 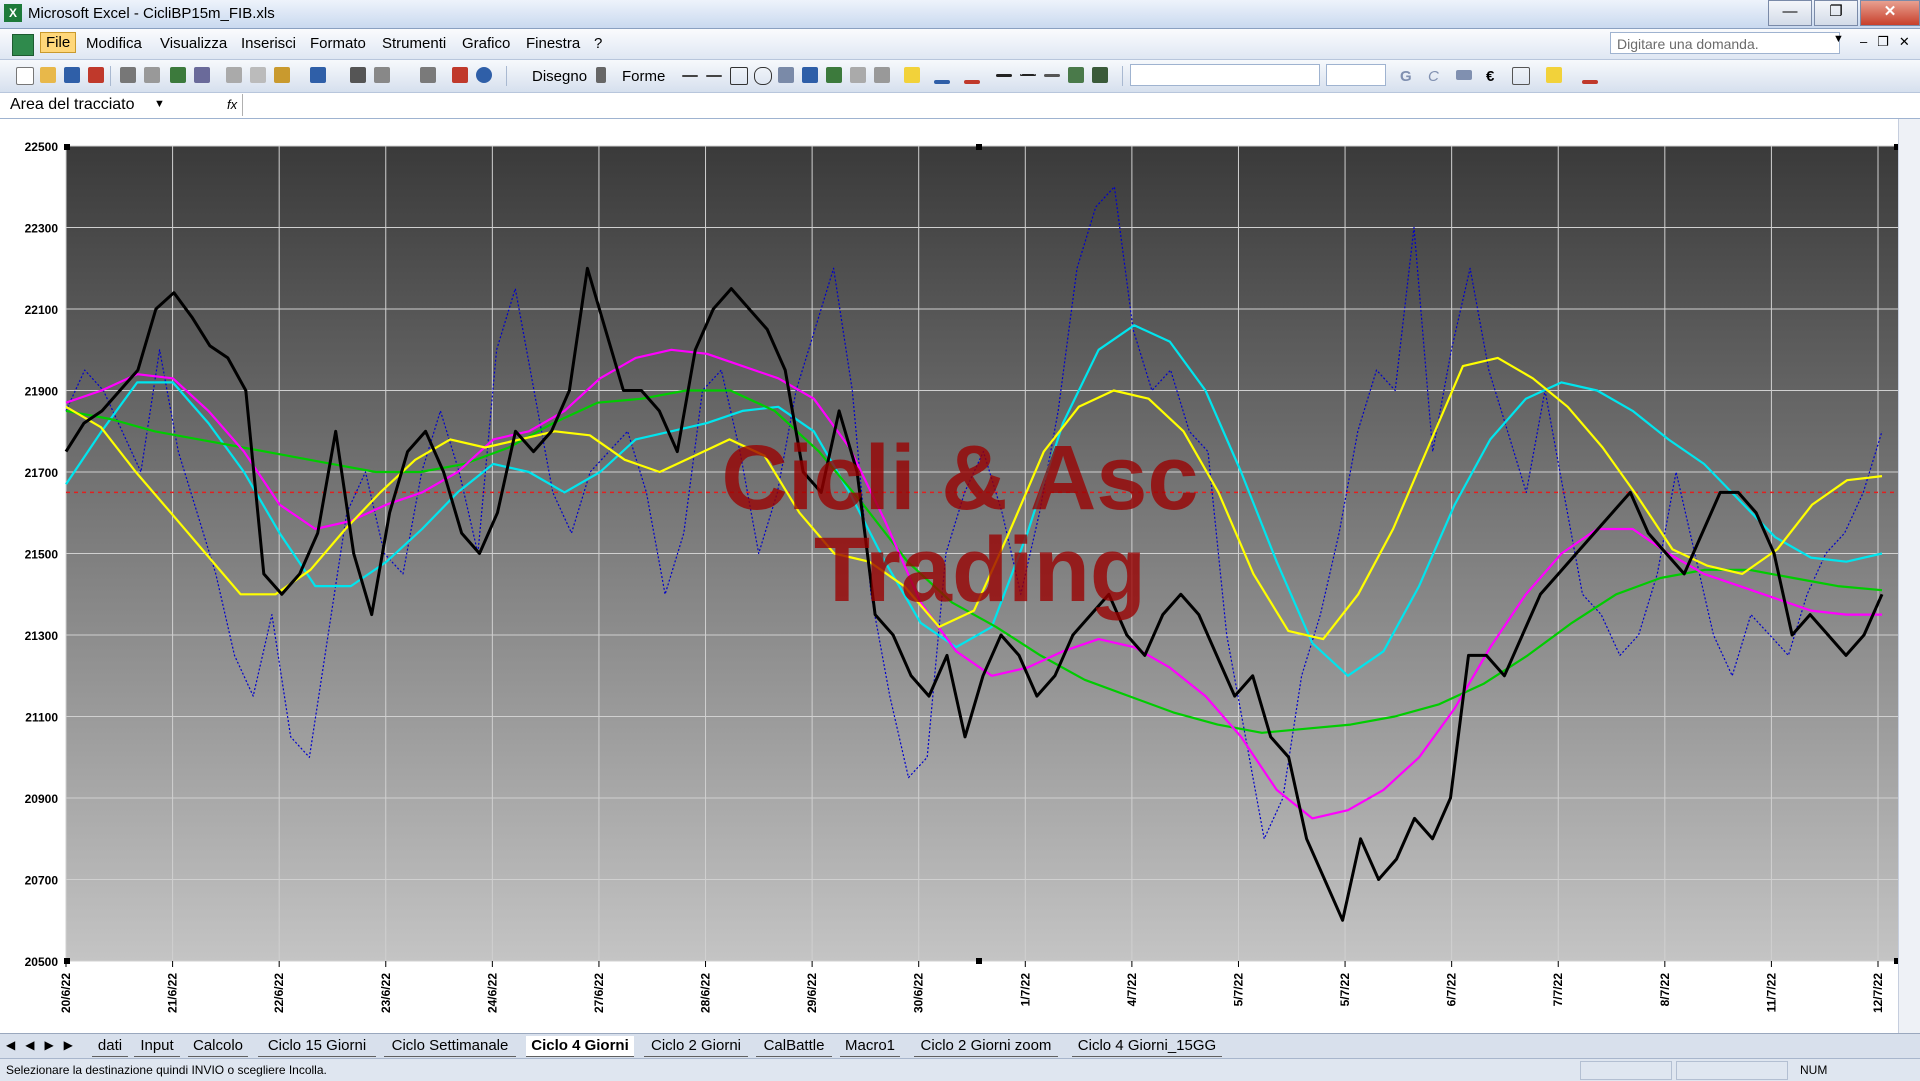 What do you see at coordinates (151, 13) in the screenshot?
I see `window-title: Microsoft Excel - CicliBP15m_FIB.xls` at bounding box center [151, 13].